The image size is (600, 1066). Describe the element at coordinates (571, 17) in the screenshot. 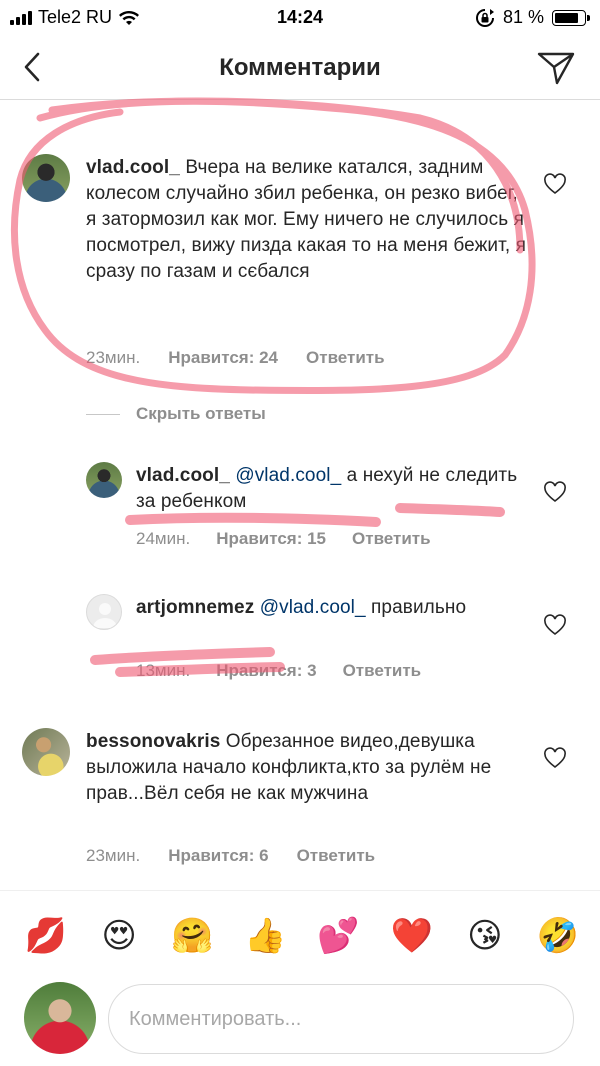

I see `battery-icon` at that location.